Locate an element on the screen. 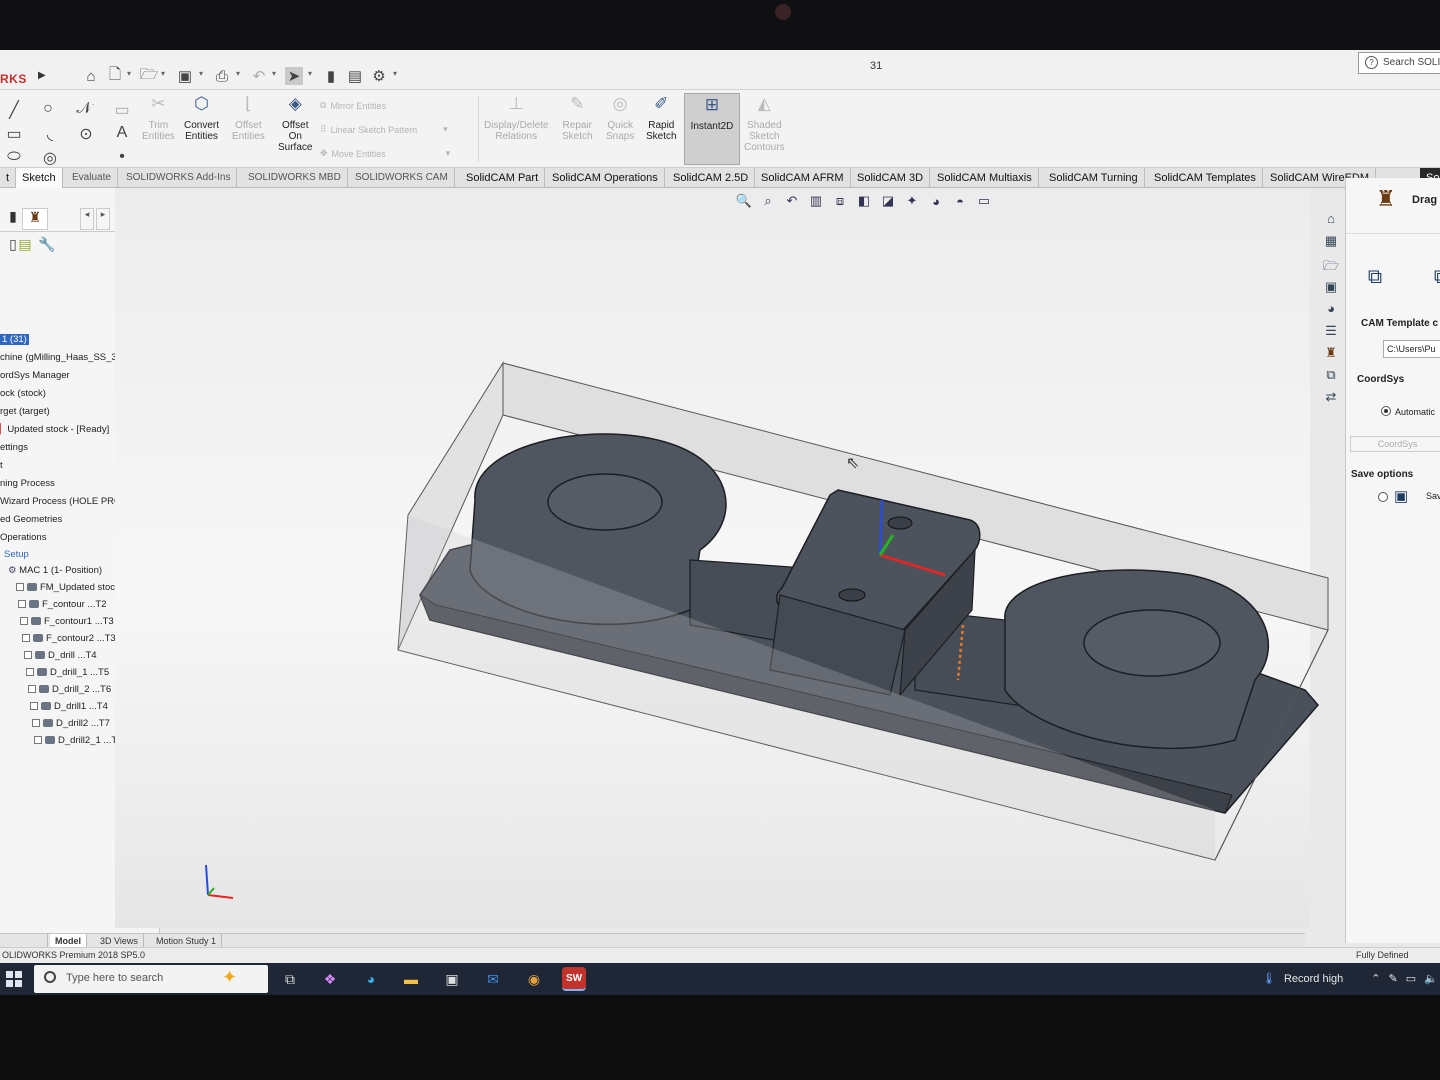  tree-op-4: F_contour2 ...T3 is located at coordinates (69, 638).